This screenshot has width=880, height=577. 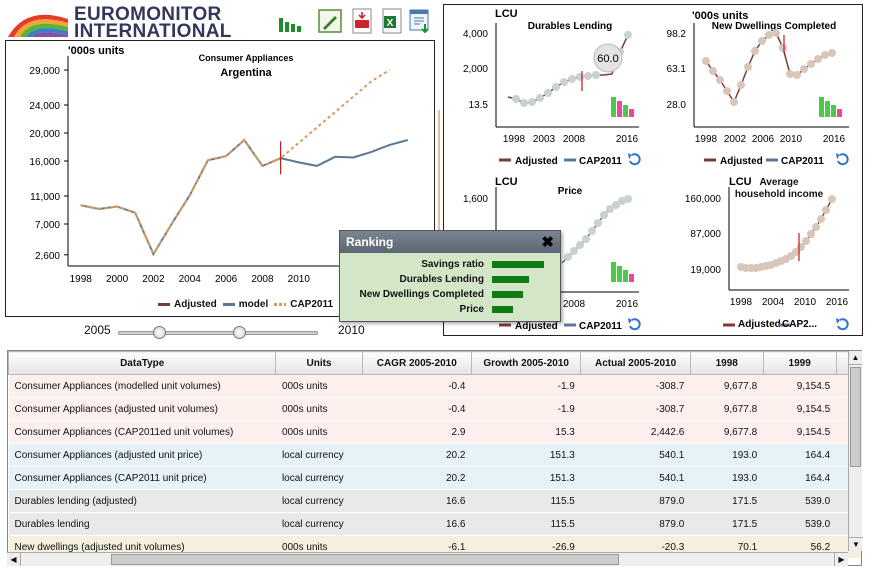 I want to click on ranking-item: New Dwellings Completed, so click(x=450, y=294).